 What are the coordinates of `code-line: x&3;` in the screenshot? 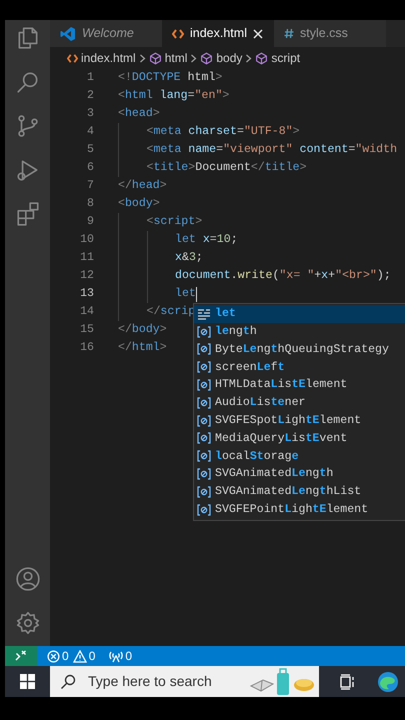 It's located at (189, 258).